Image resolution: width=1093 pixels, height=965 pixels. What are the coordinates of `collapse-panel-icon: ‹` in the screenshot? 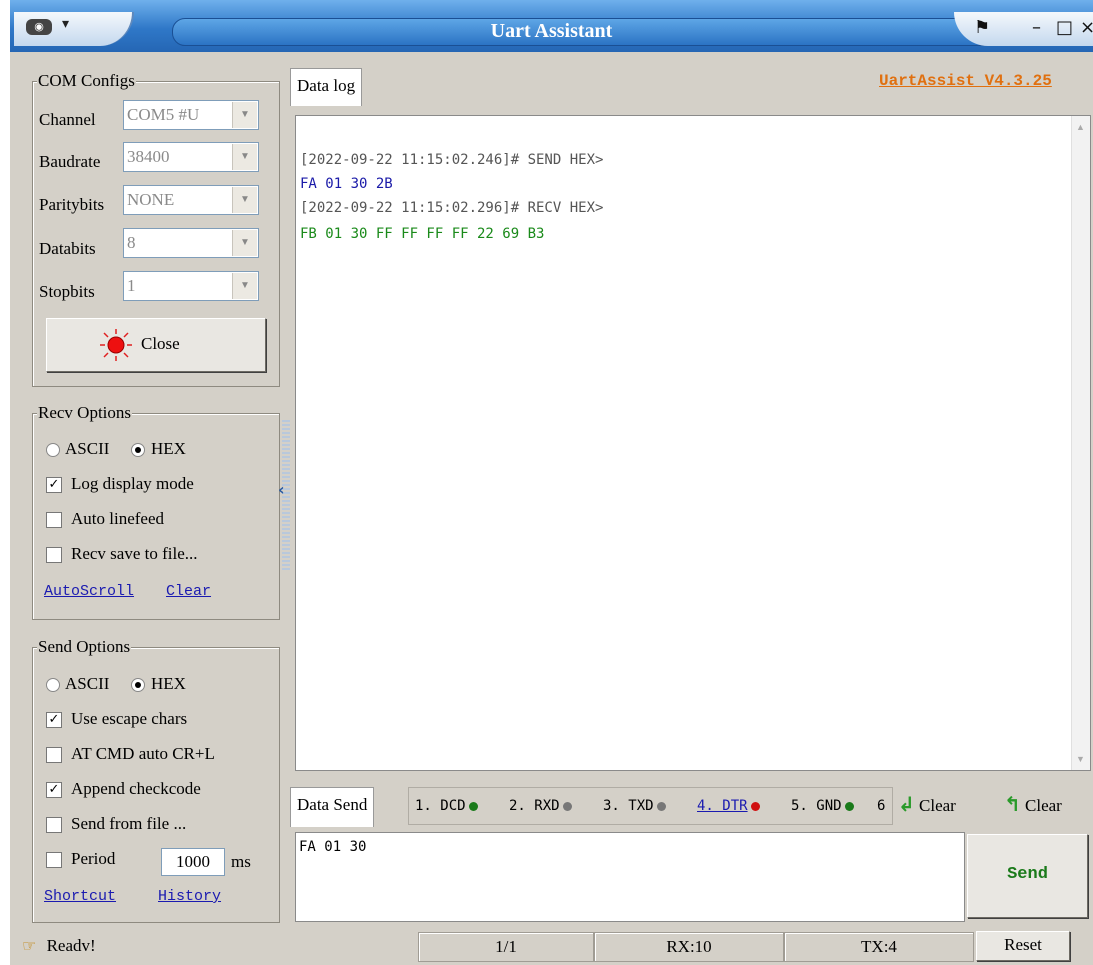 It's located at (281, 489).